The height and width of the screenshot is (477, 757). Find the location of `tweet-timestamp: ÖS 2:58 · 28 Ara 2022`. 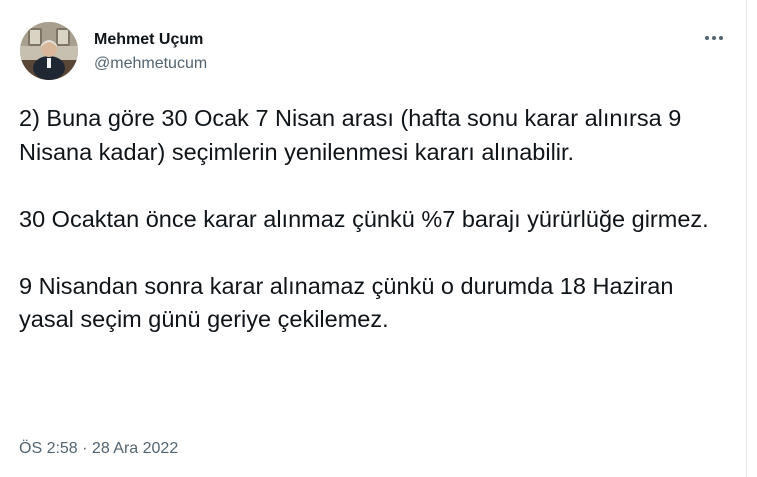

tweet-timestamp: ÖS 2:58 · 28 Ara 2022 is located at coordinates (98, 449).